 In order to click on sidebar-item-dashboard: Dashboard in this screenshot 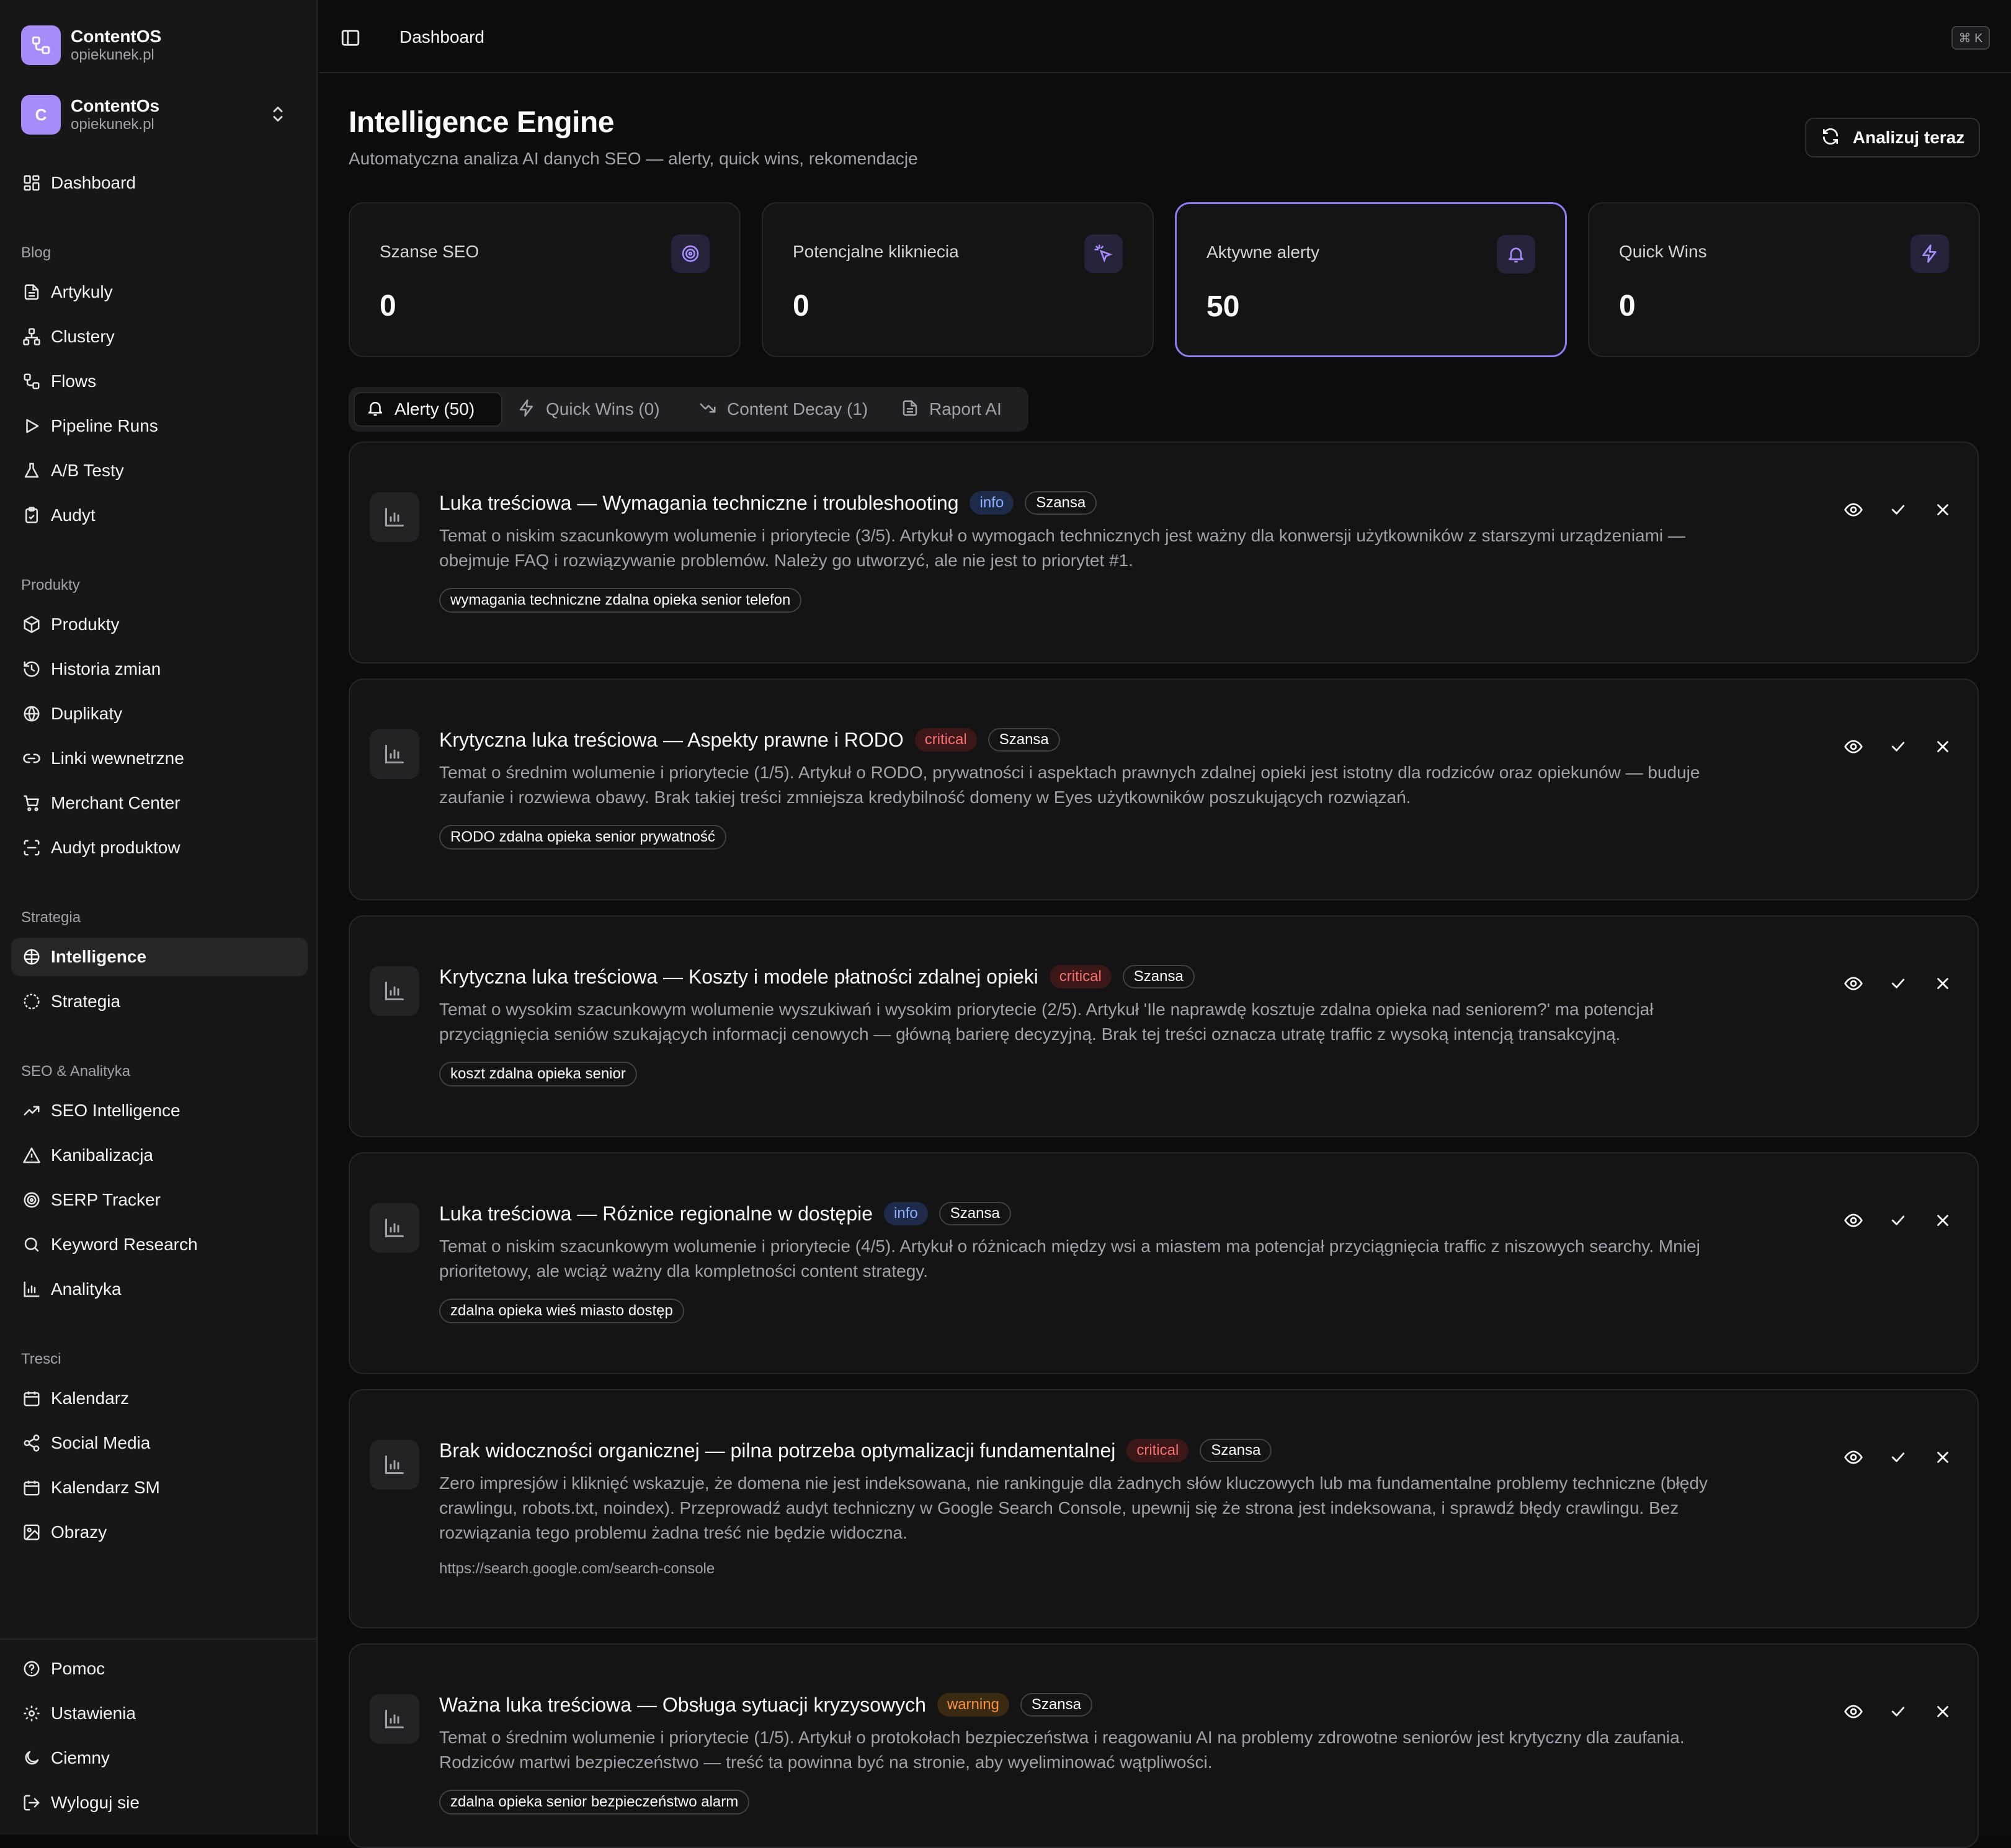, I will do `click(159, 183)`.